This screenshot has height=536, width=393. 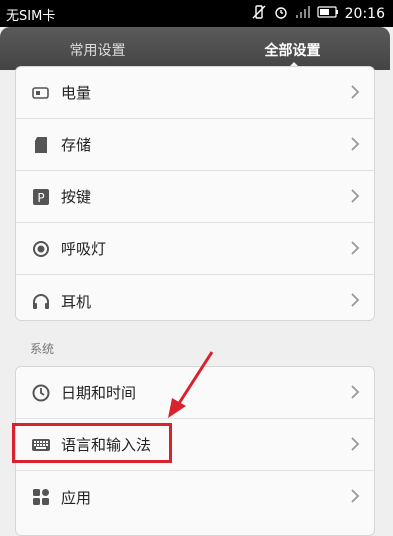 I want to click on light-icon, so click(x=41, y=249).